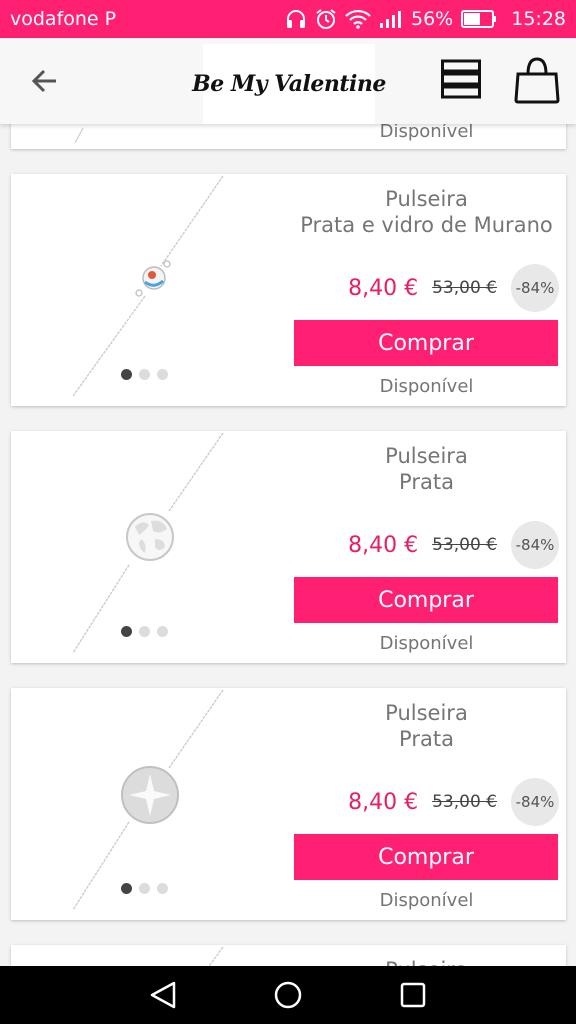 Image resolution: width=576 pixels, height=1024 pixels. I want to click on status-bar: vodafone P 56% 15:28, so click(288, 19).